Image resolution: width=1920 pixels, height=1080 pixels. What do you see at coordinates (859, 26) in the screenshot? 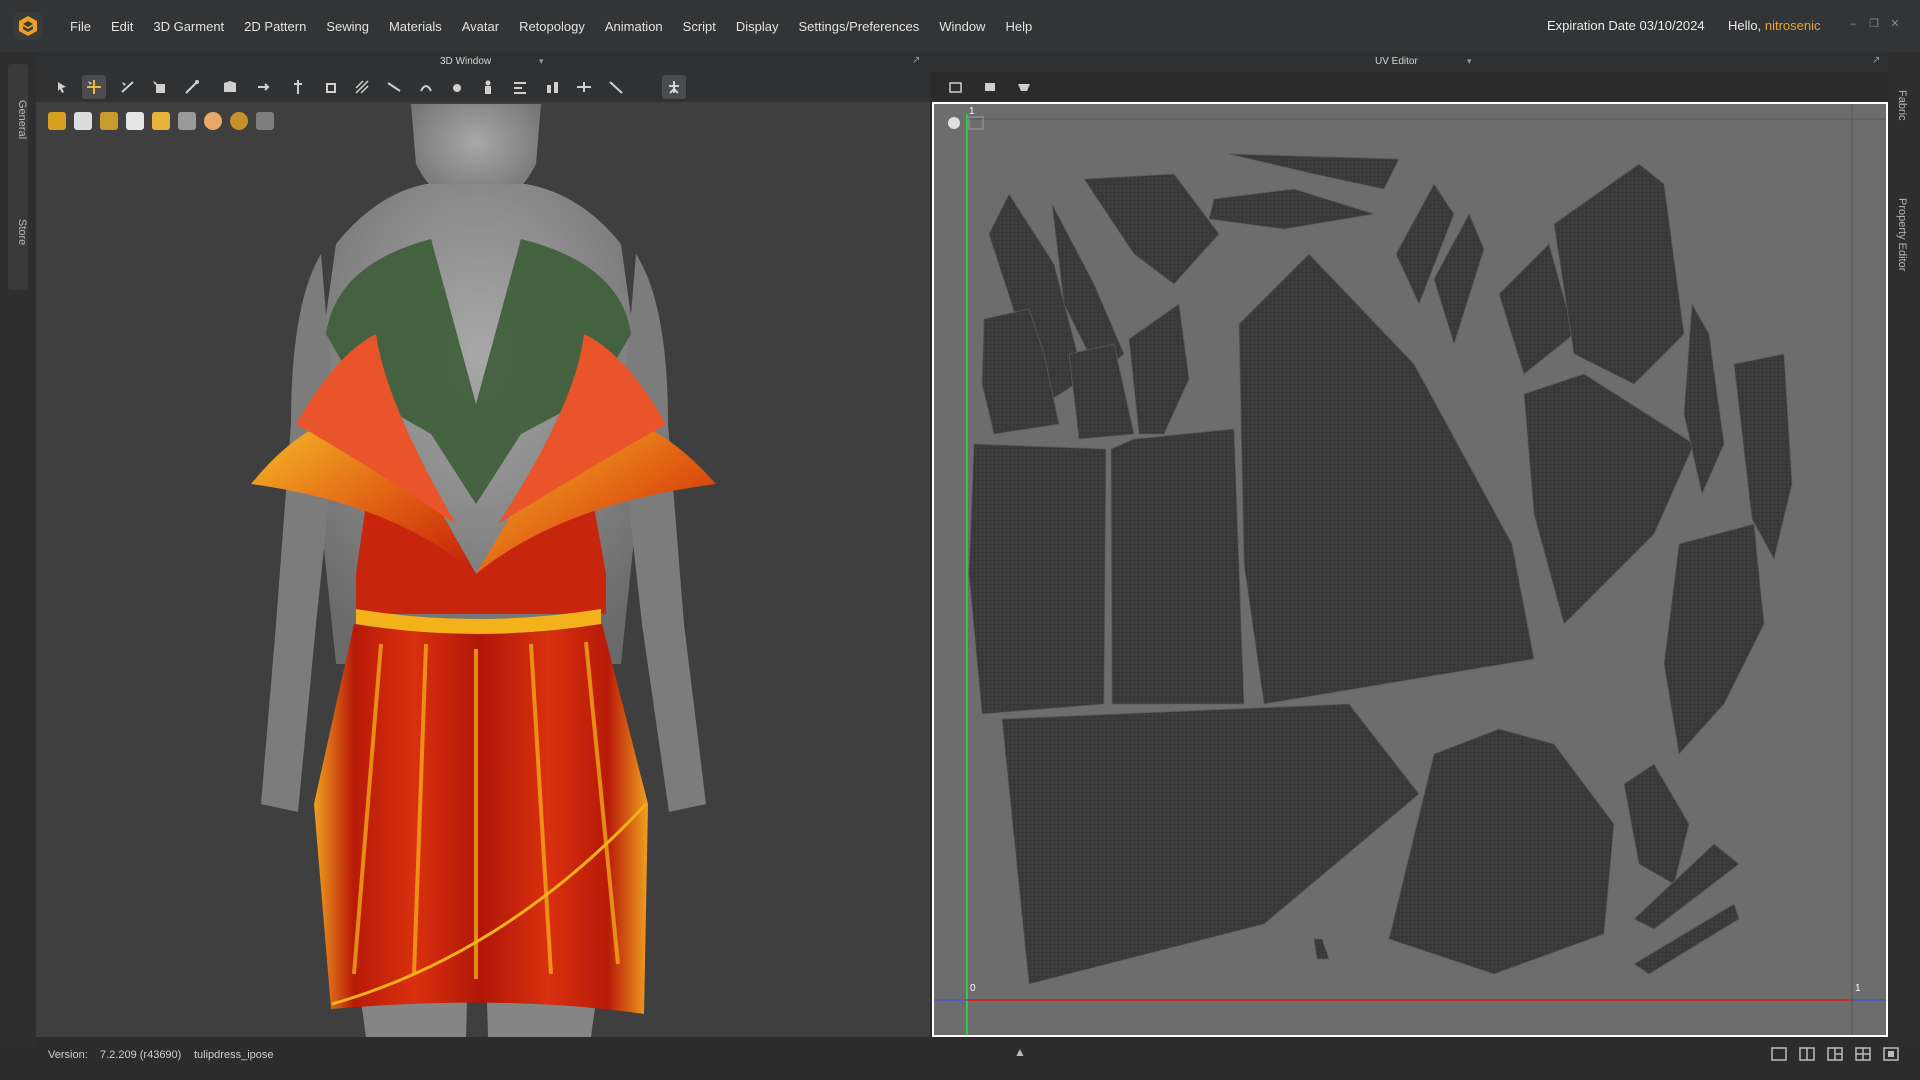
I see `menu-settings: Settings/Preferences` at bounding box center [859, 26].